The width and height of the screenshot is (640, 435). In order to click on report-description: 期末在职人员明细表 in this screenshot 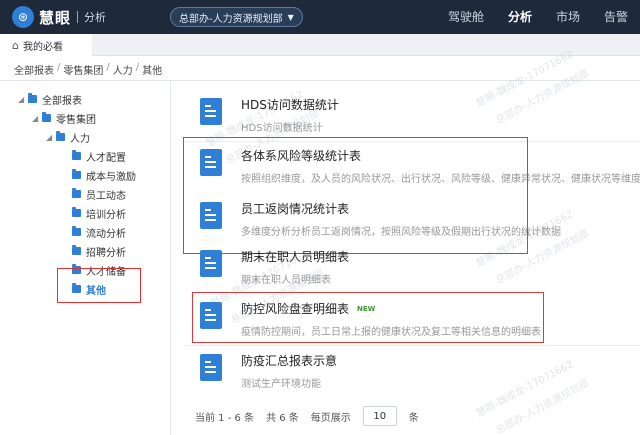, I will do `click(286, 280)`.